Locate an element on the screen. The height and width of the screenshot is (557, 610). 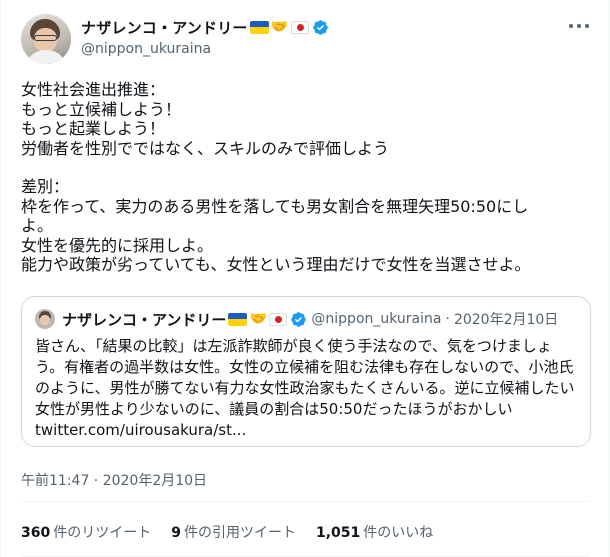
author-display-name: ナザレンコ・アンドリー is located at coordinates (164, 27).